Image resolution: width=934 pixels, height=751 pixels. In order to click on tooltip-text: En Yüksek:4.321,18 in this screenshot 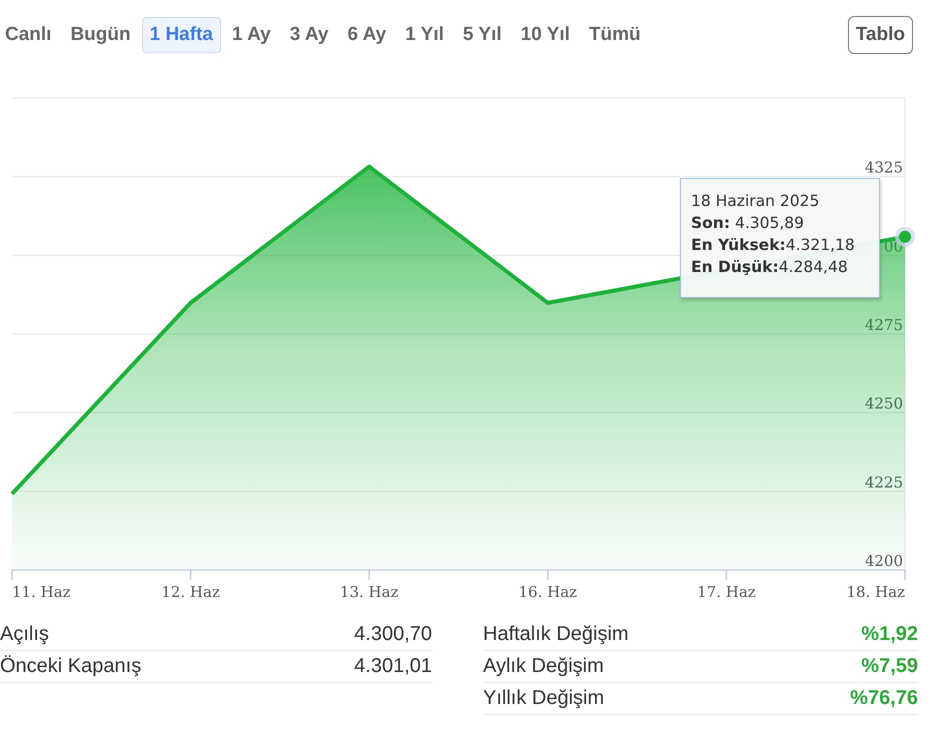, I will do `click(773, 245)`.